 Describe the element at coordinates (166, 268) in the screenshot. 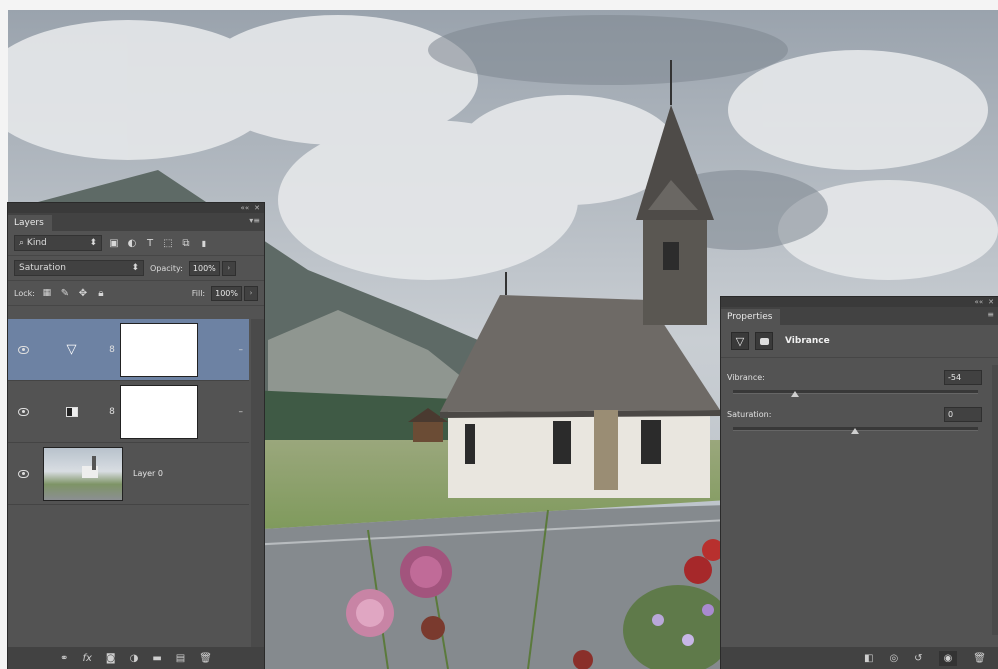

I see `opacity-label: Opacity:` at that location.